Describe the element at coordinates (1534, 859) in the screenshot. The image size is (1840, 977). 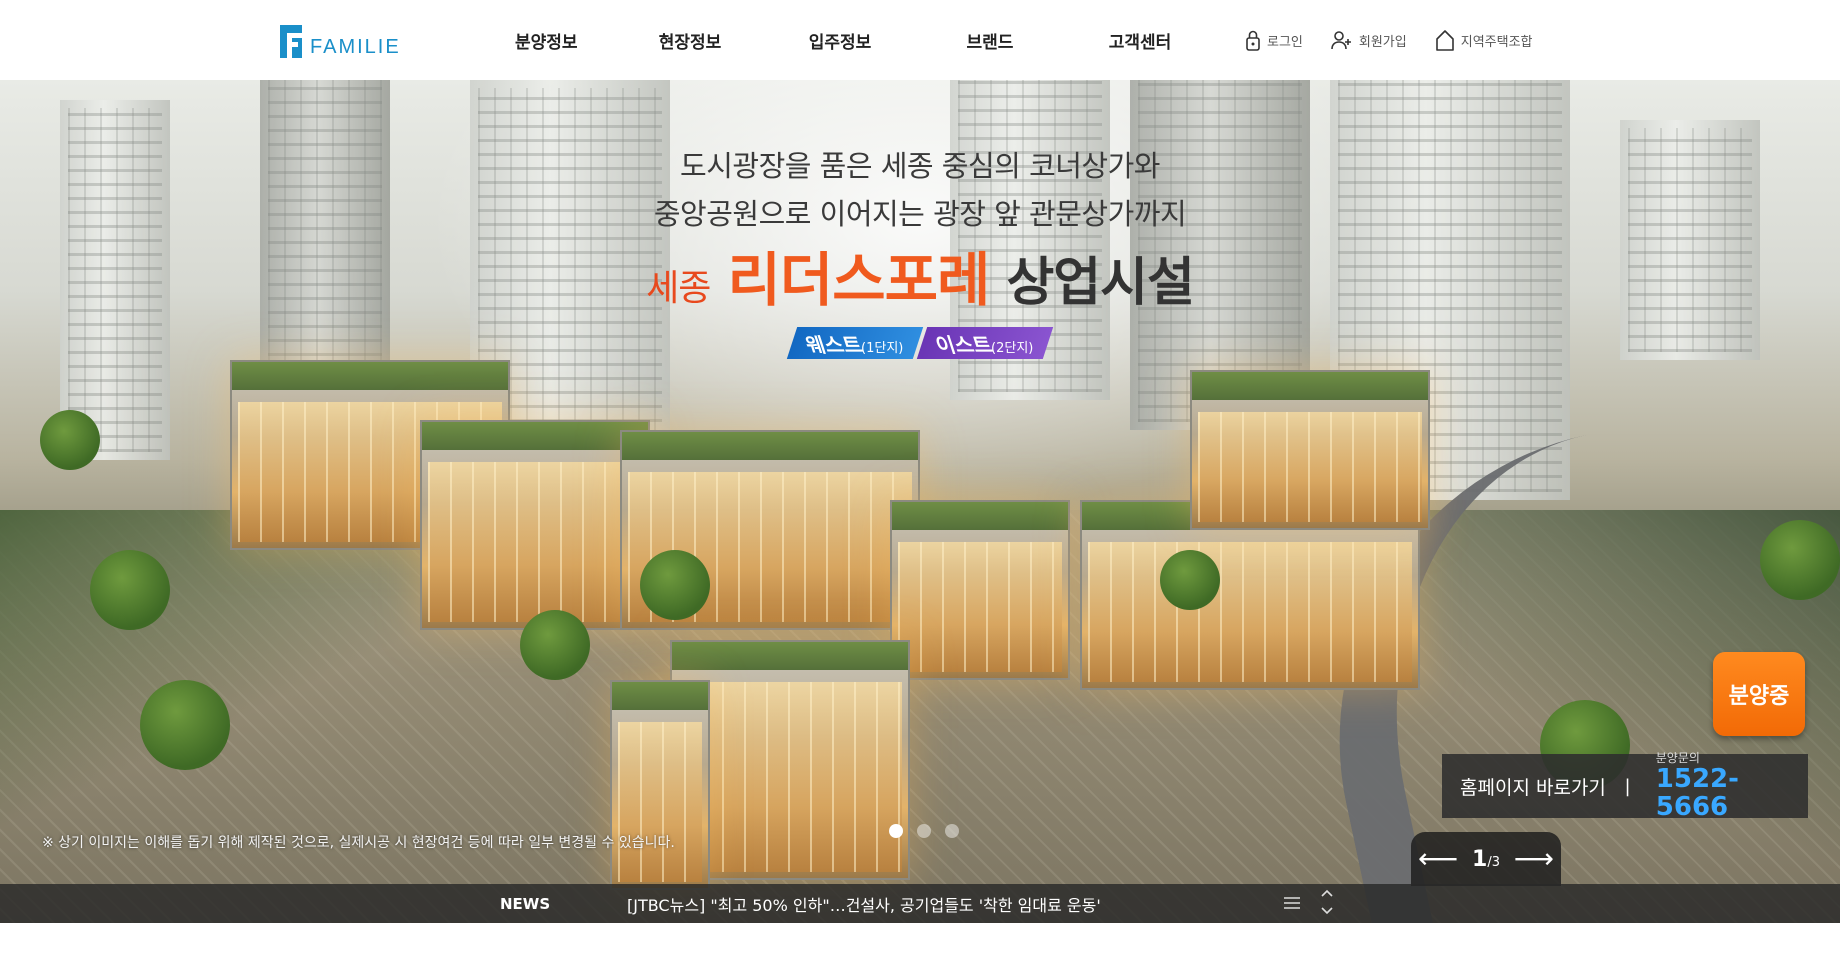
I see `arrow-right-icon: ⟶` at that location.